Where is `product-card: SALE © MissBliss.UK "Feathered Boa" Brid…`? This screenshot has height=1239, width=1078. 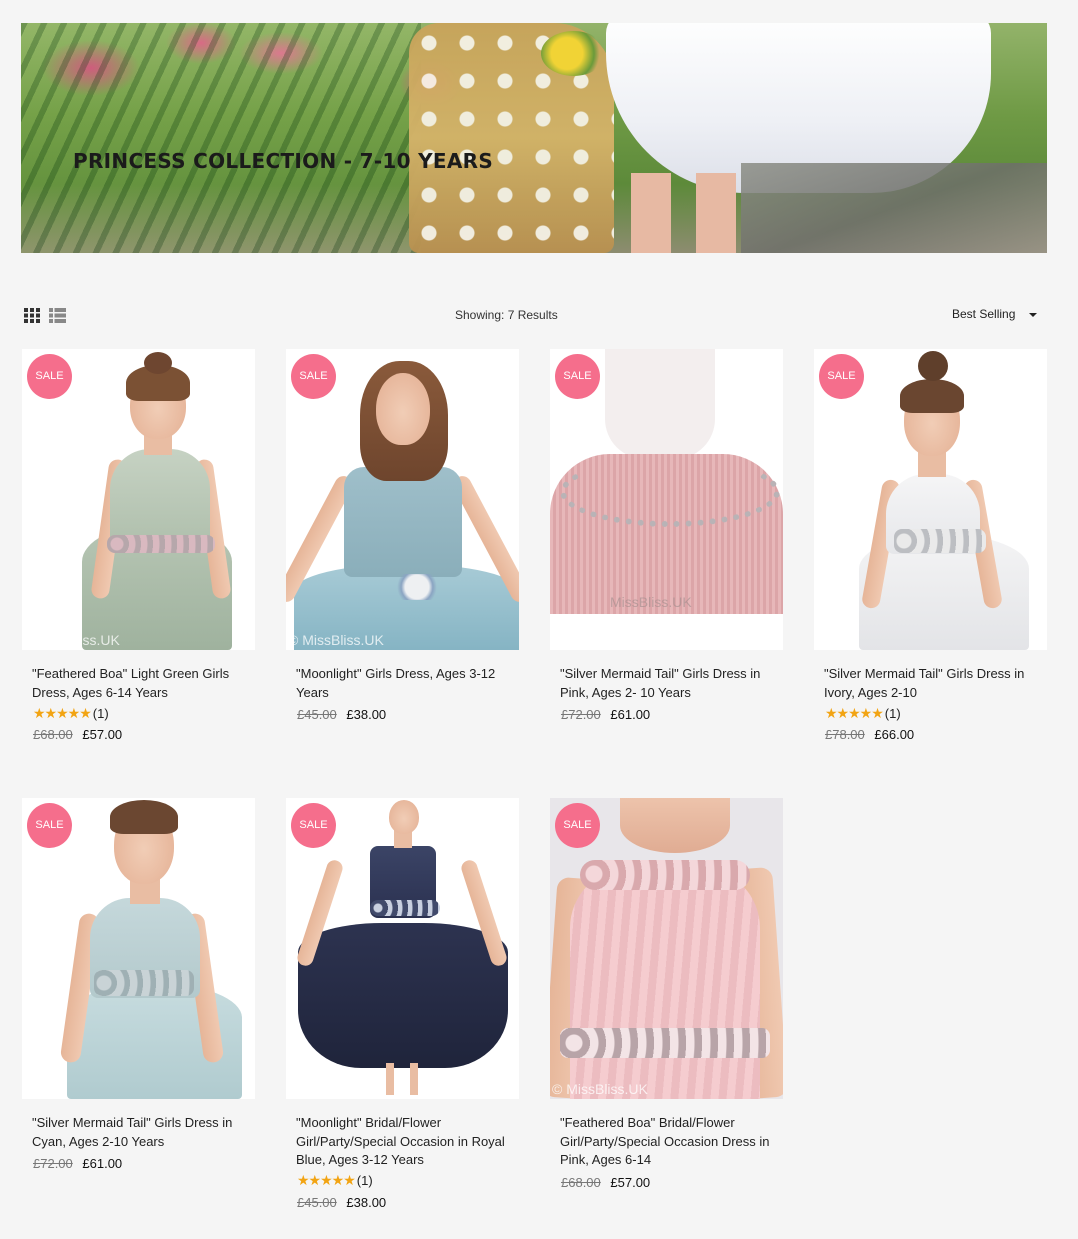
product-card: SALE © MissBliss.UK "Feathered Boa" Brid… is located at coordinates (666, 994).